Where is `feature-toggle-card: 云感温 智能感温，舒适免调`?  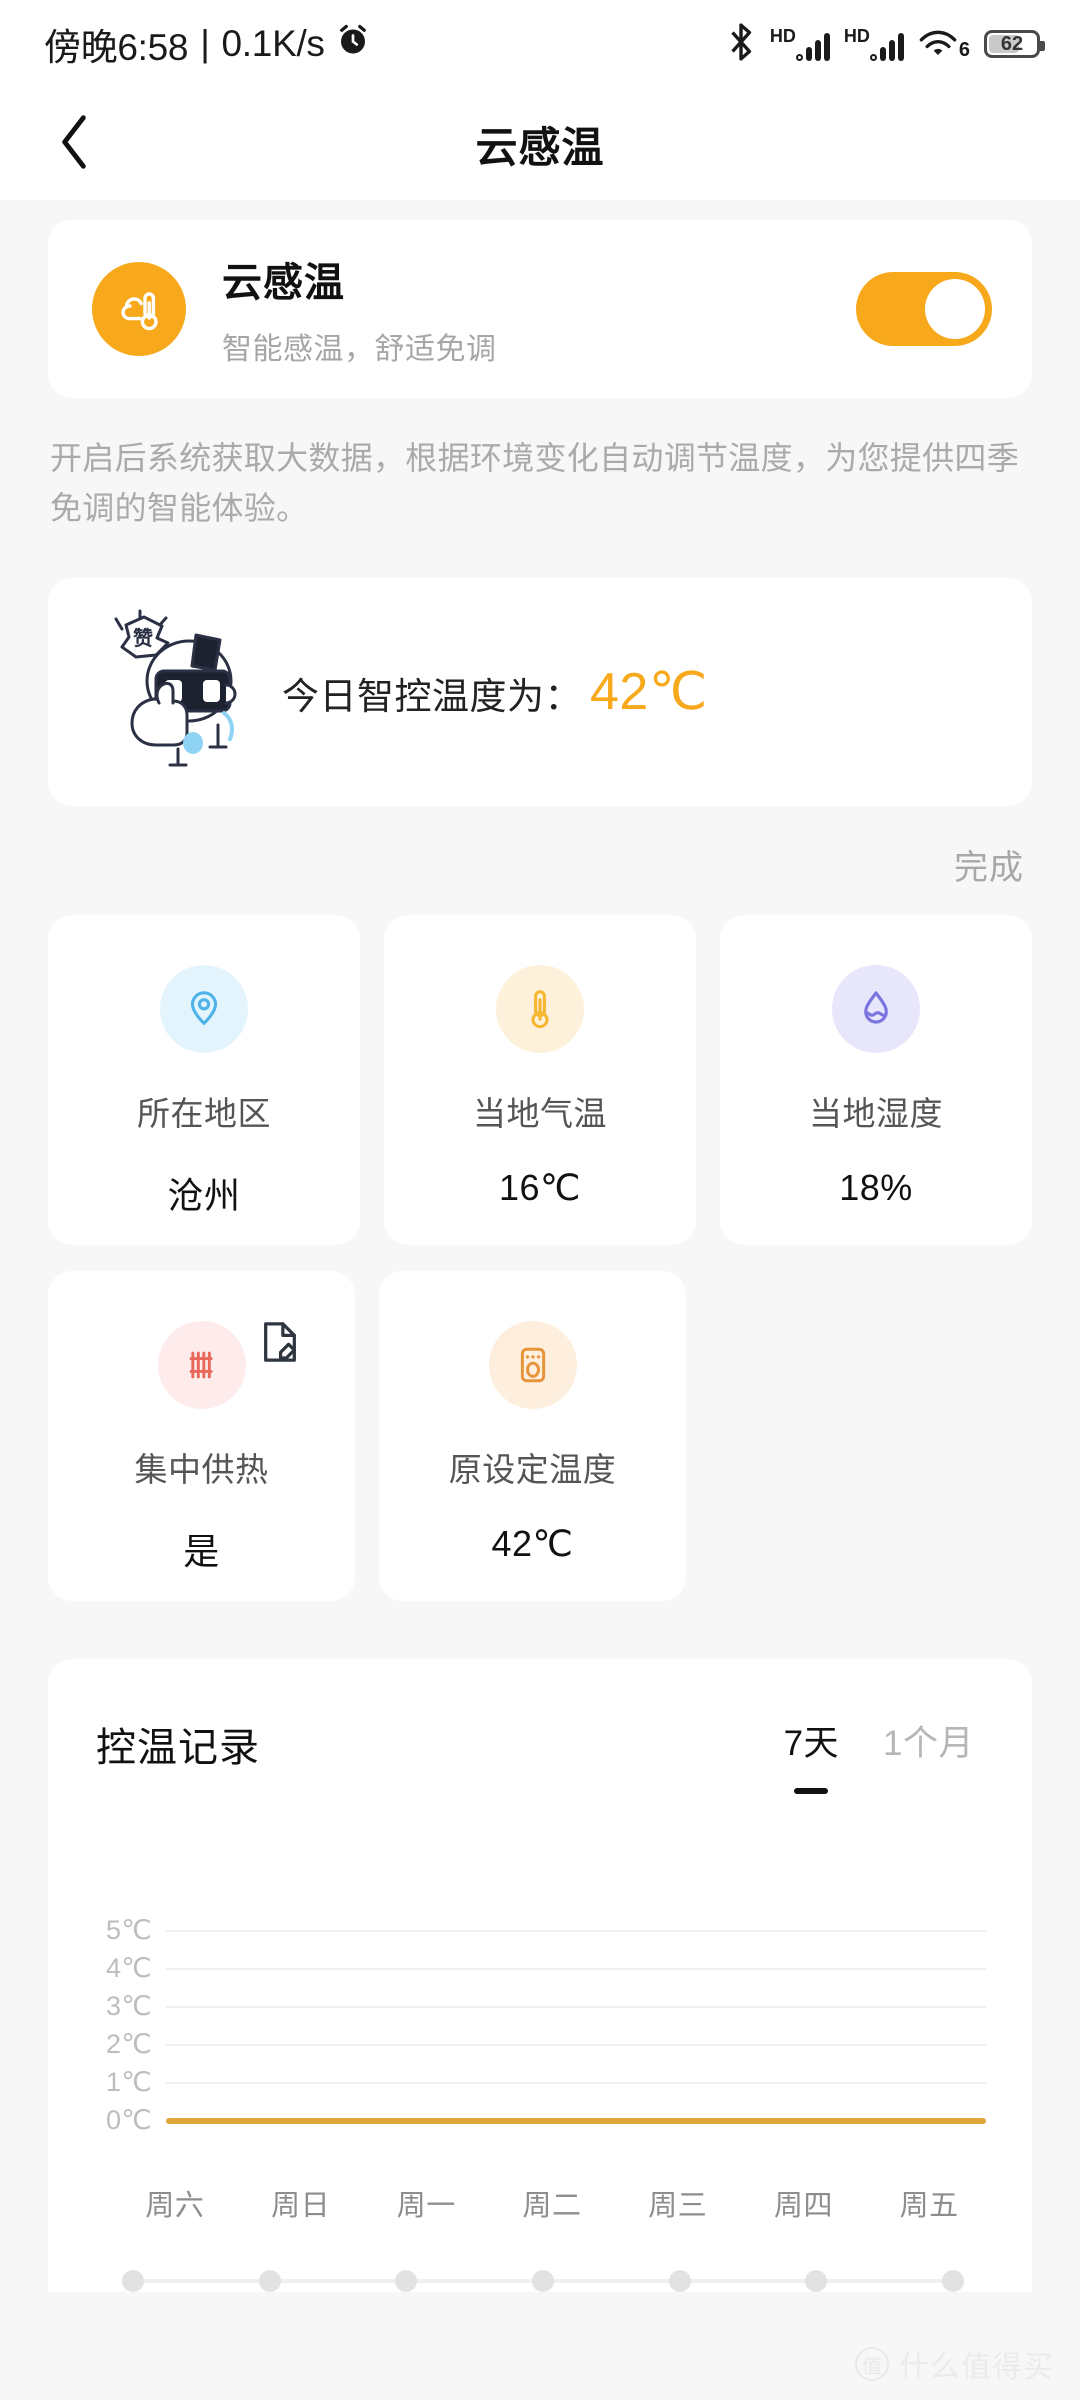 feature-toggle-card: 云感温 智能感温，舒适免调 is located at coordinates (540, 309).